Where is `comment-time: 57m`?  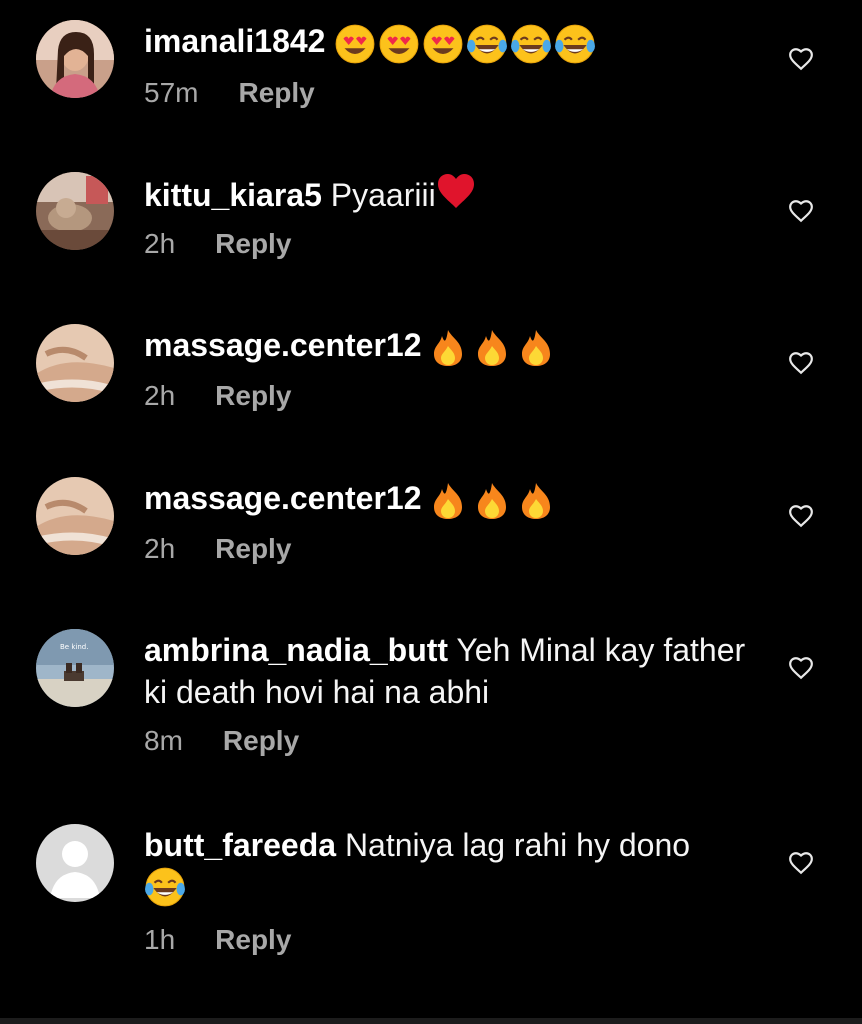 comment-time: 57m is located at coordinates (171, 92).